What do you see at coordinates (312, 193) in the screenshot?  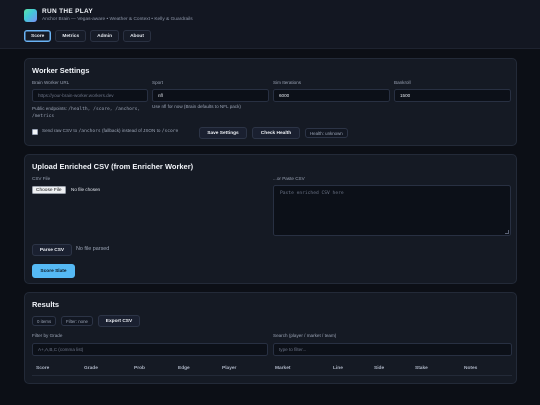 I see `paste-csv-placeholder: Paste enriched CSV here` at bounding box center [312, 193].